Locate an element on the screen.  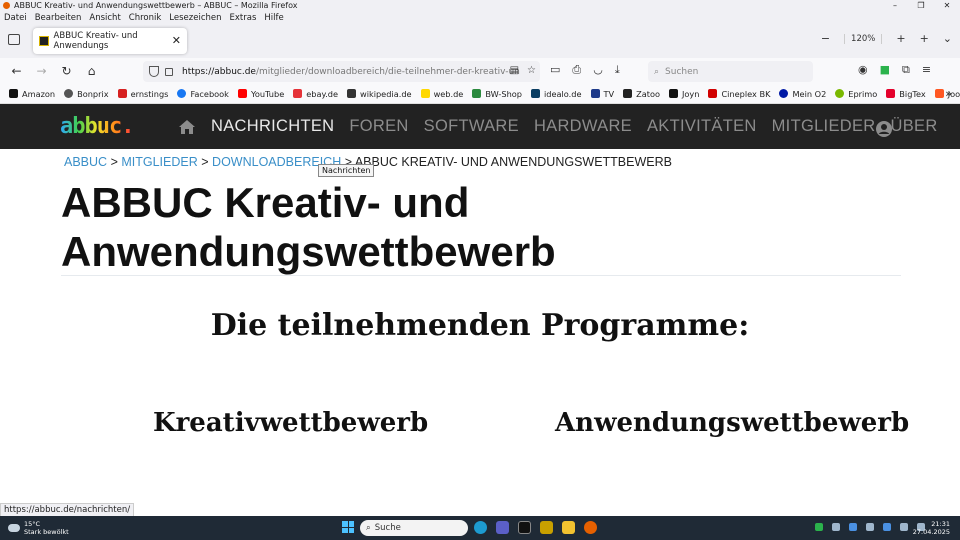
maximize-button: ❐ is located at coordinates (921, 5).